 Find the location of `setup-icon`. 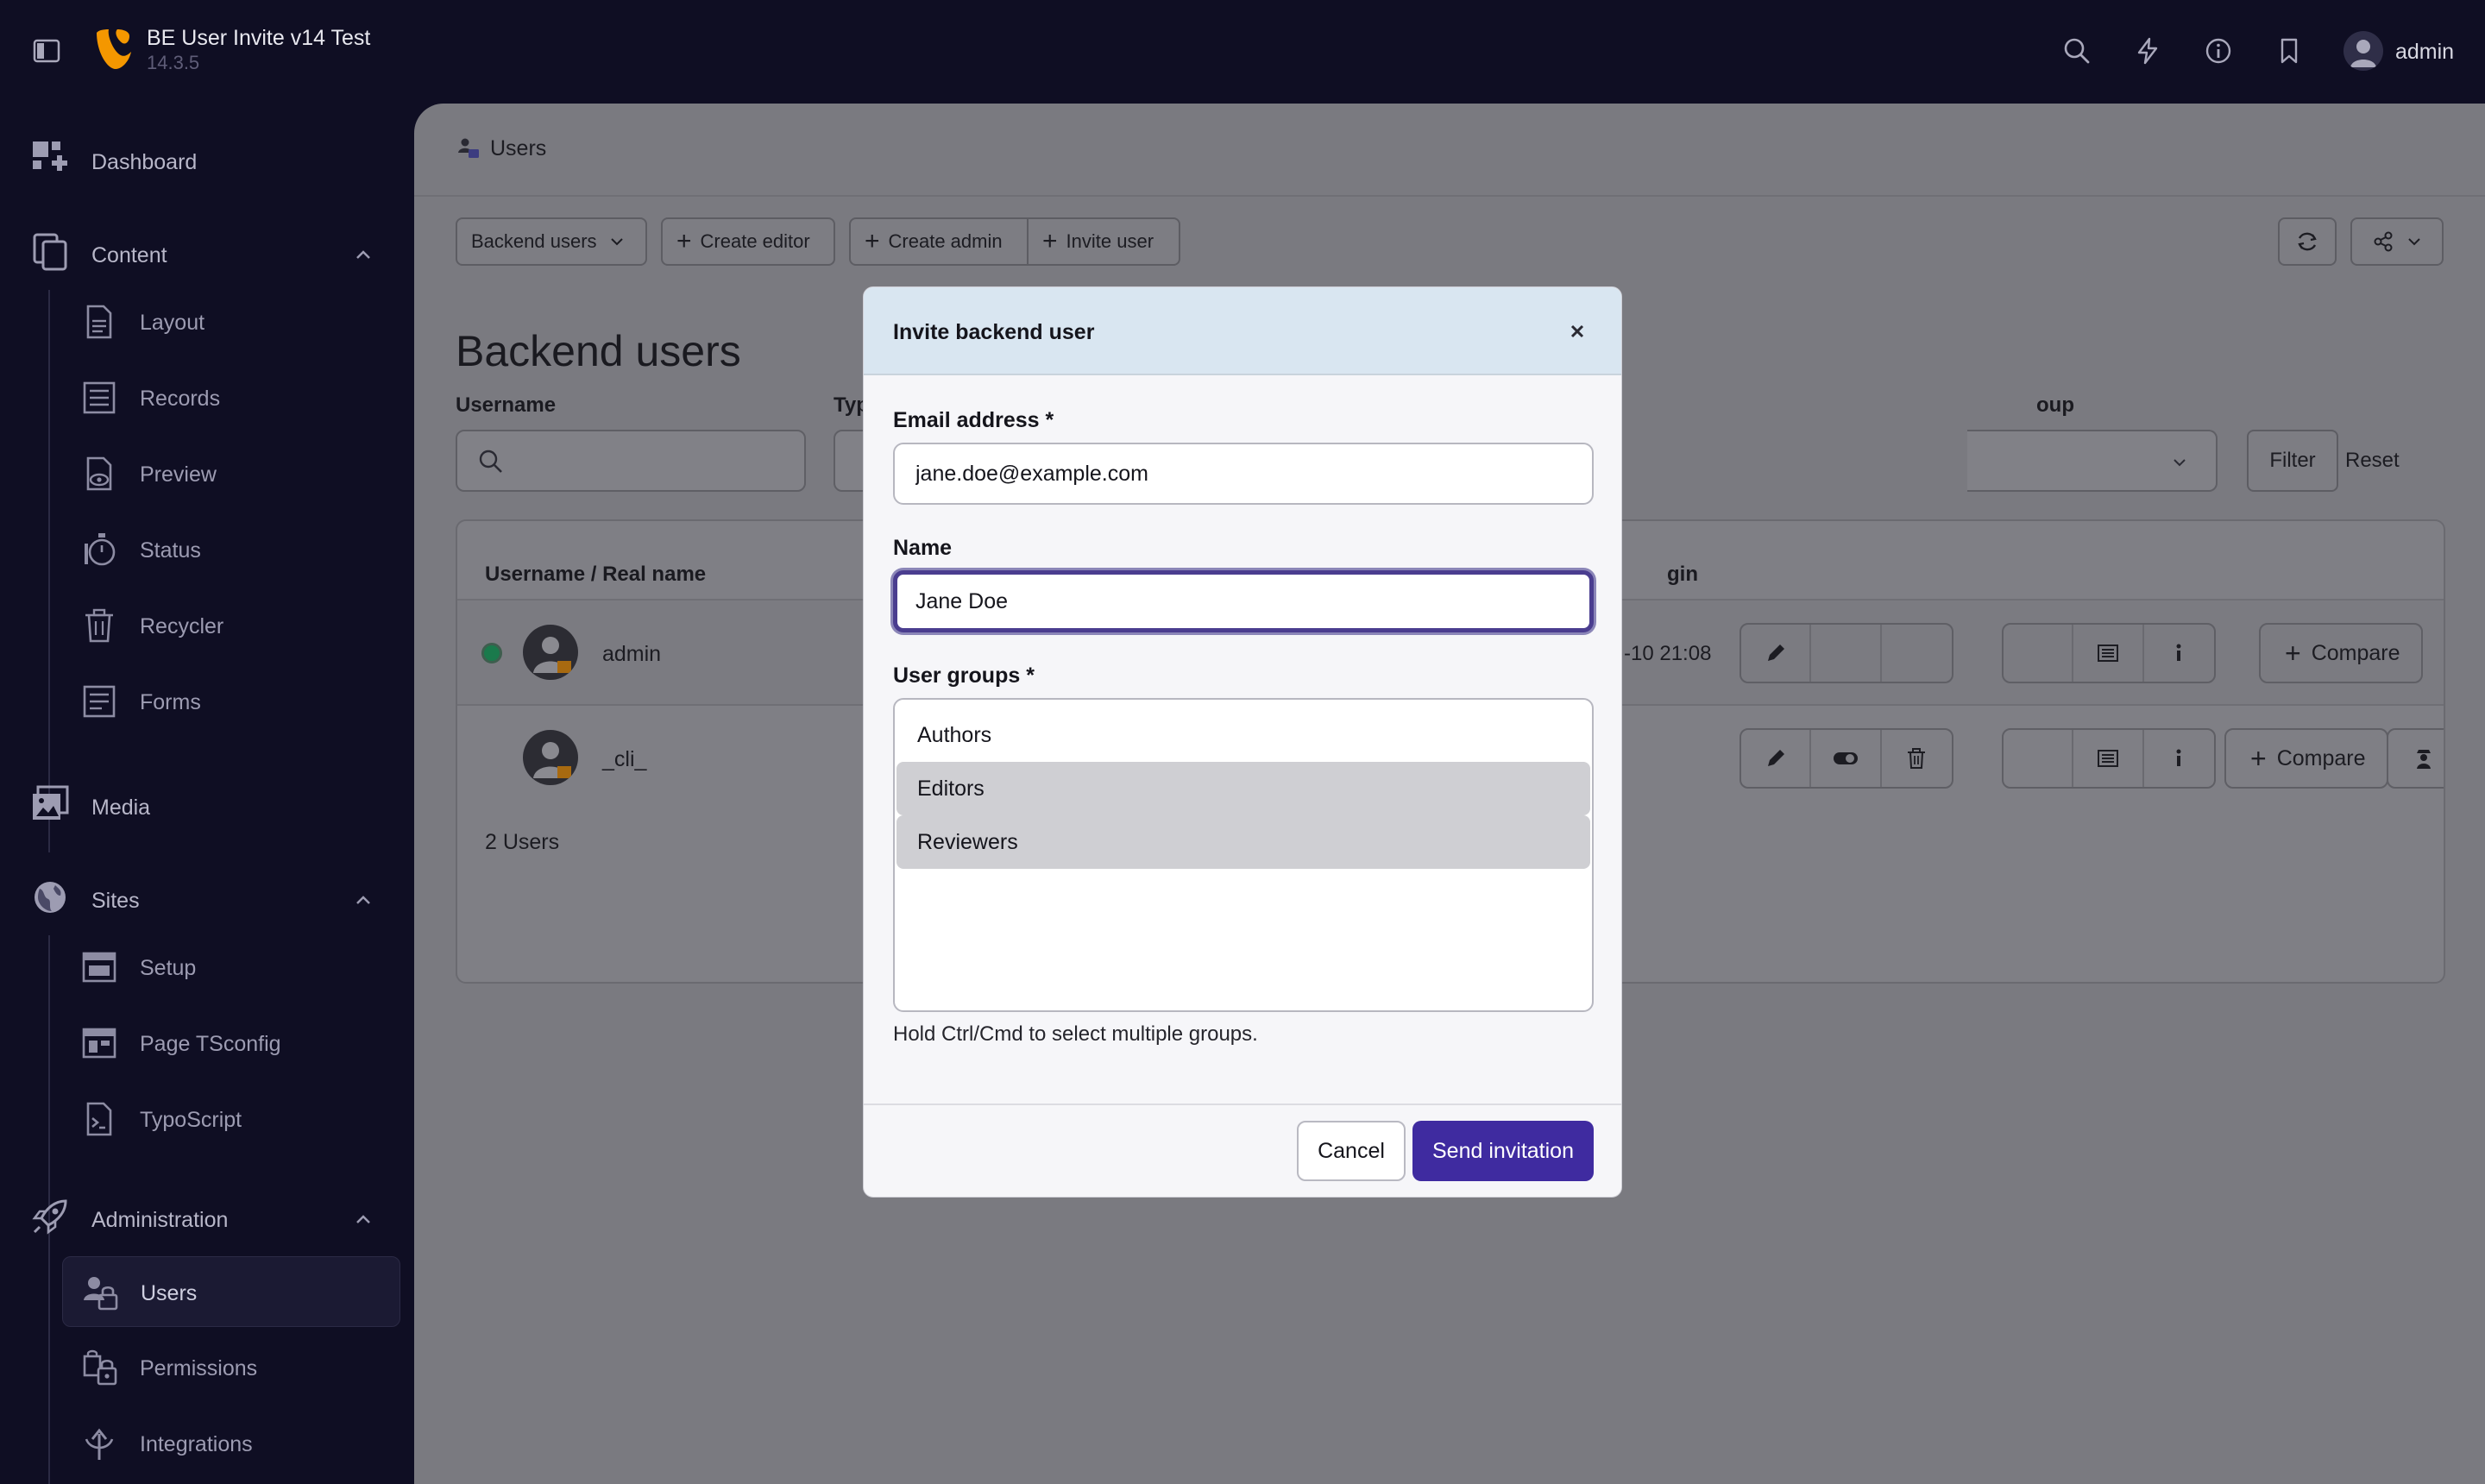

setup-icon is located at coordinates (99, 967).